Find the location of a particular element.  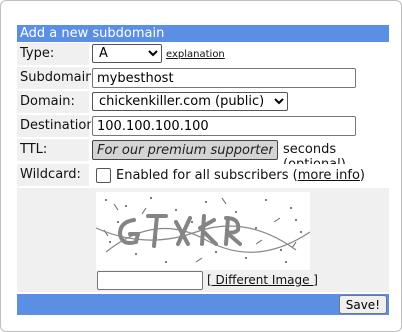

explanation-link: explanation is located at coordinates (195, 54).